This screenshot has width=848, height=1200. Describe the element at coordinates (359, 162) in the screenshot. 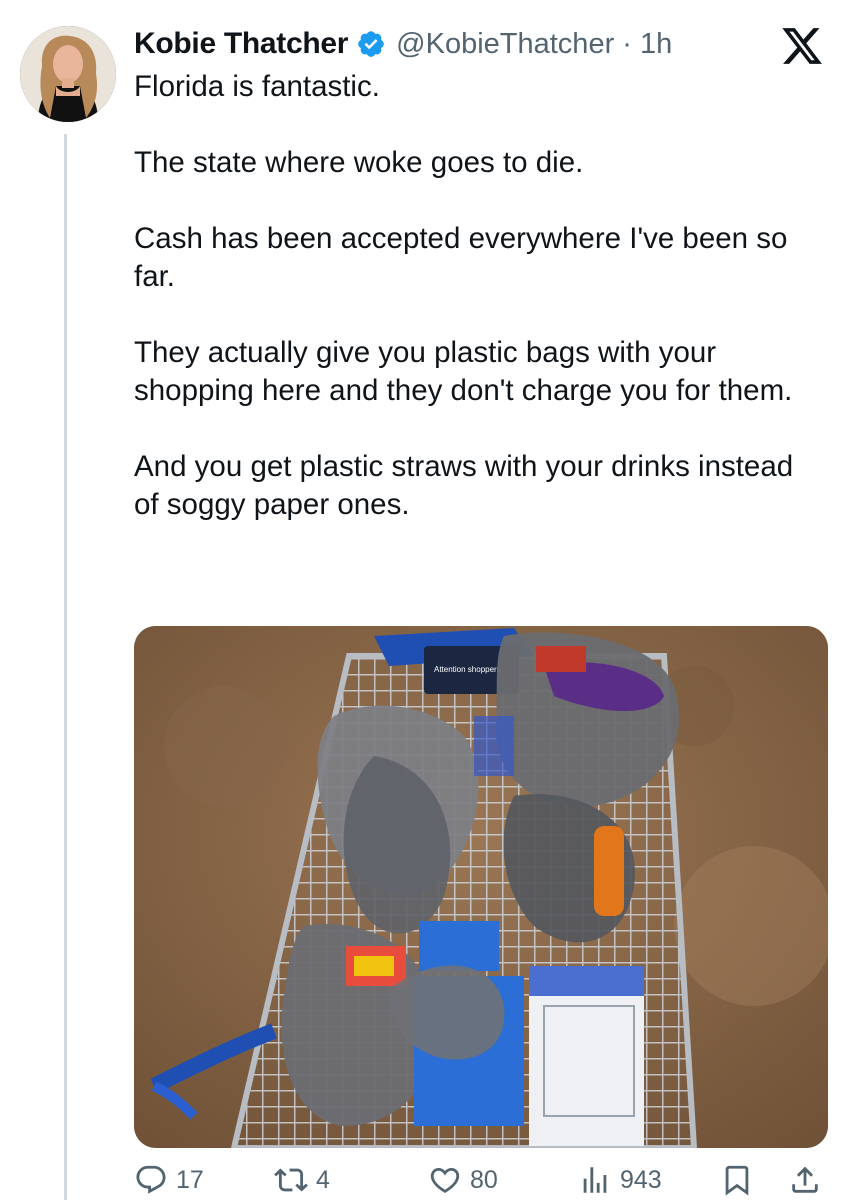

I see `tweet-paragraph: The state where woke goes to die.` at that location.